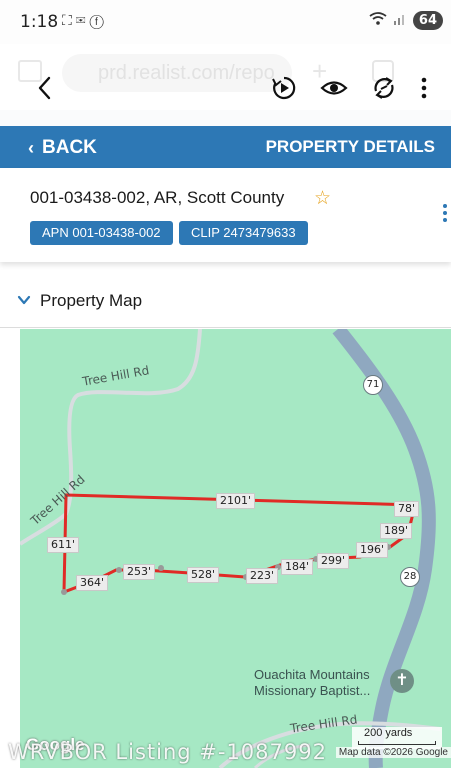 This screenshot has width=451, height=768. Describe the element at coordinates (39, 22) in the screenshot. I see `status-time: 1:18` at that location.